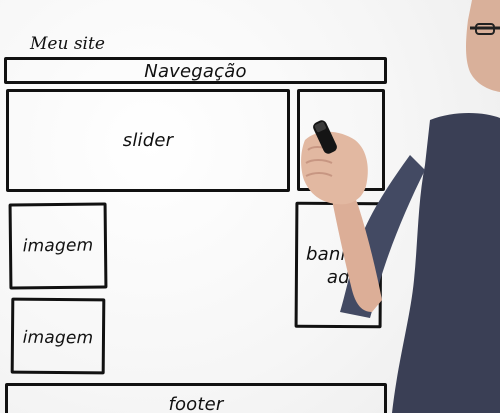 The height and width of the screenshot is (413, 500). I want to click on slider-box: slider, so click(148, 140).